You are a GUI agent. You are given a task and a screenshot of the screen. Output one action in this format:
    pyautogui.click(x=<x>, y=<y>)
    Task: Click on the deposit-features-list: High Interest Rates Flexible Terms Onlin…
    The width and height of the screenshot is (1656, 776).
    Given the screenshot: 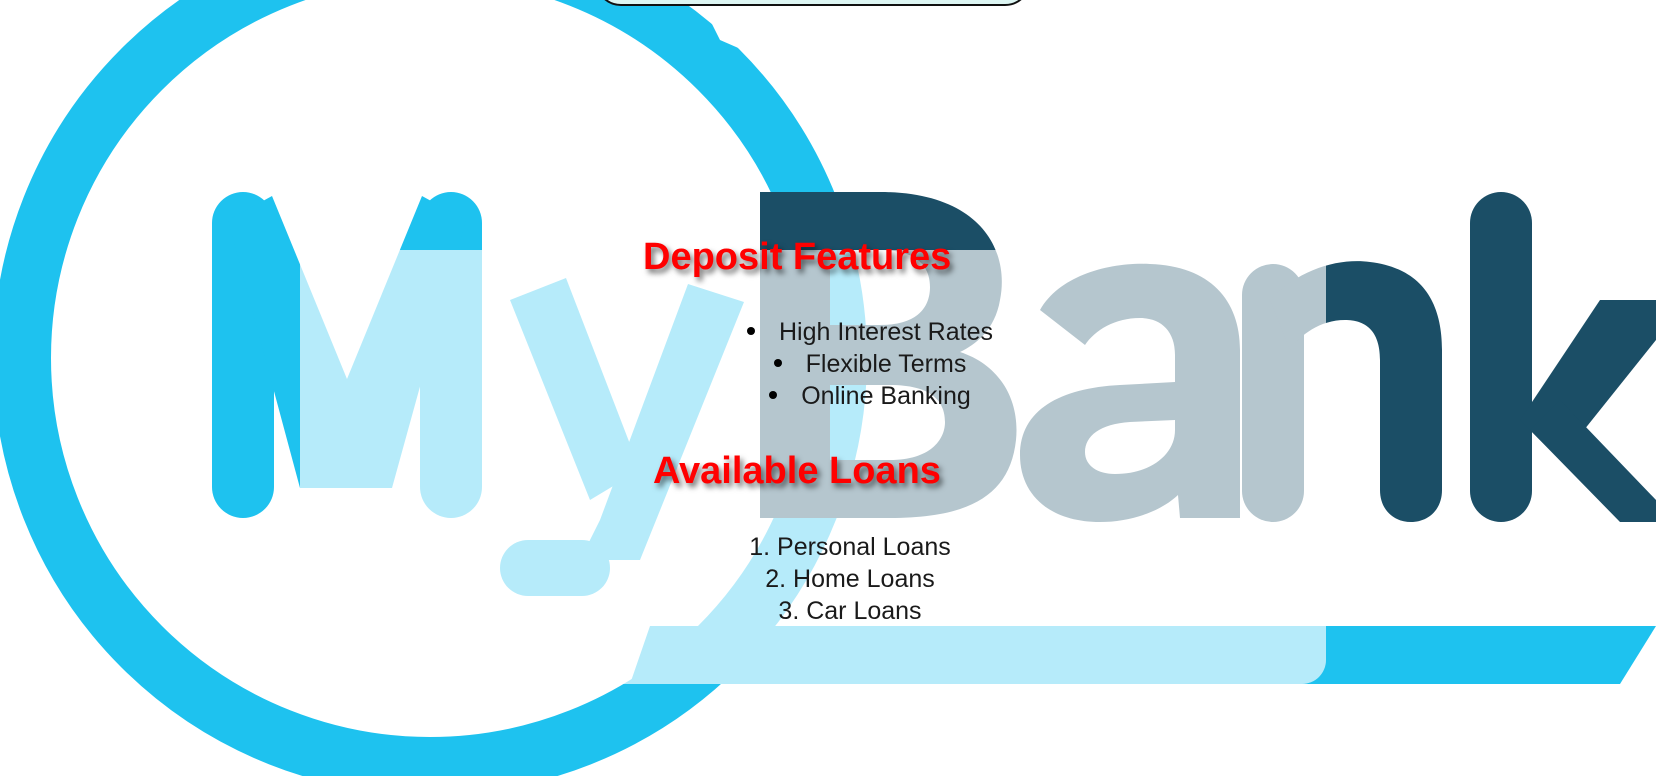 What is the action you would take?
    pyautogui.click(x=870, y=364)
    